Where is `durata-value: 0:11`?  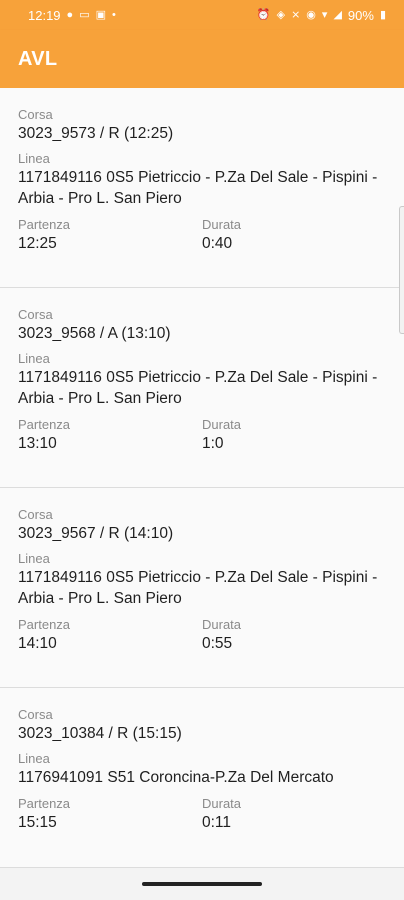
durata-value: 0:11 is located at coordinates (217, 822).